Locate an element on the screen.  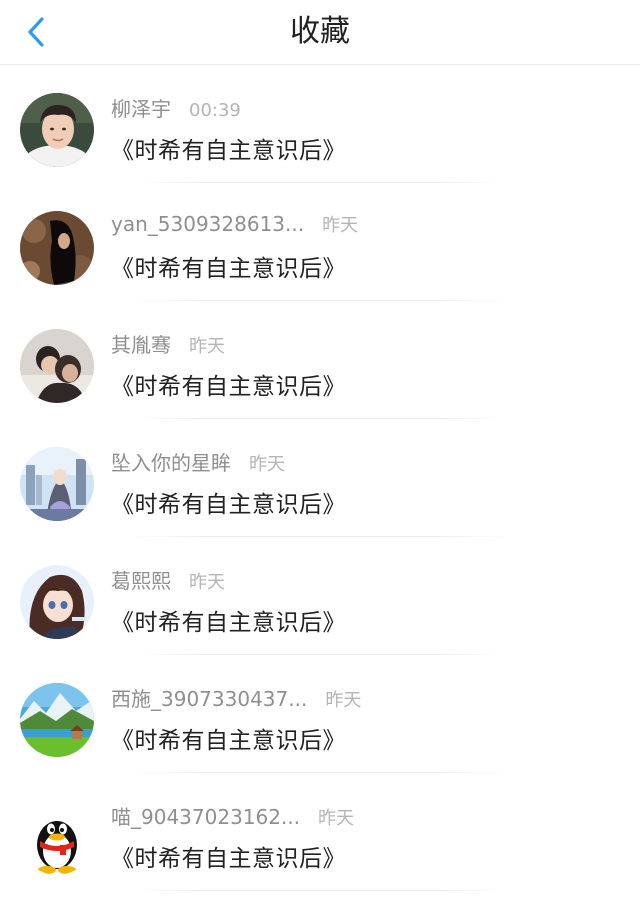
list-item: yan_5309328613... 昨天 《时希有自主意识后》 is located at coordinates (320, 242).